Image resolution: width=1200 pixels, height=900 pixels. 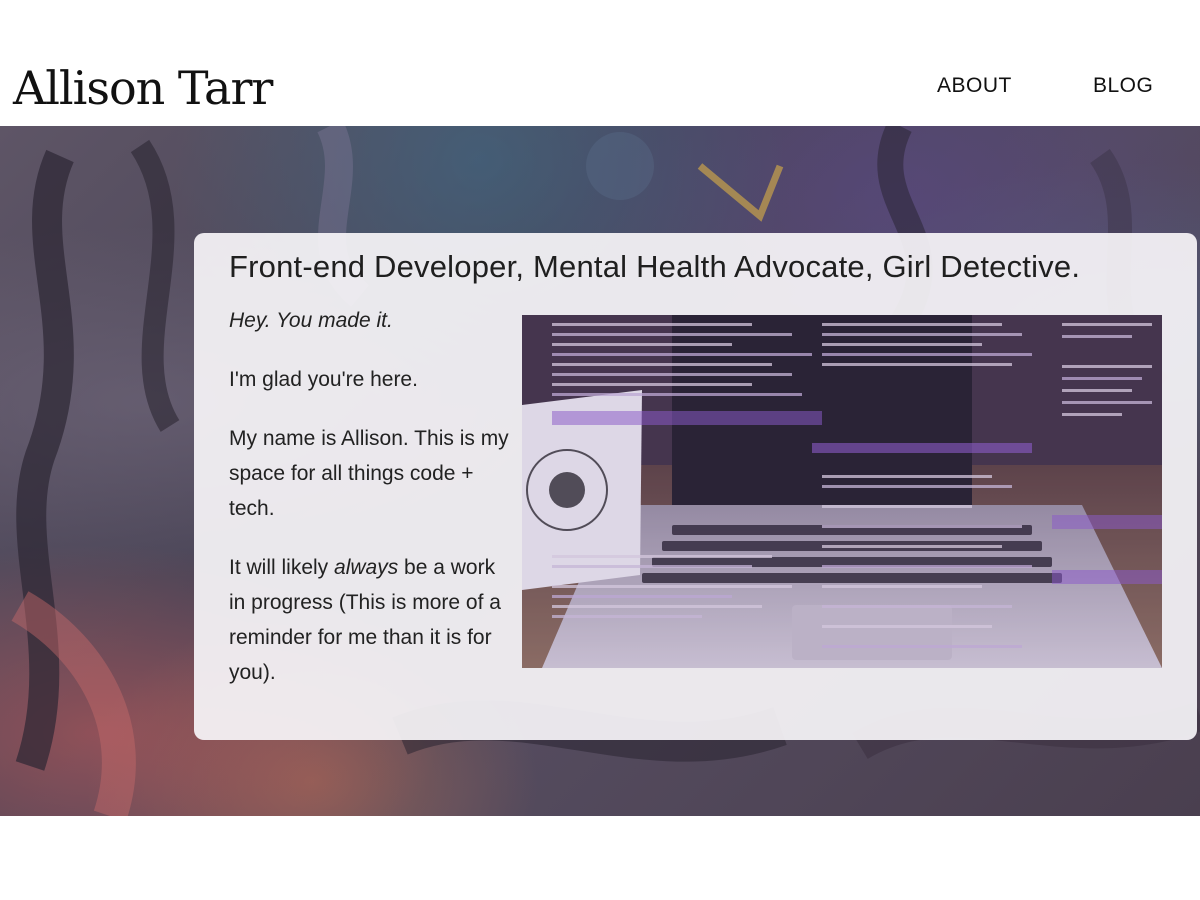 What do you see at coordinates (1123, 86) in the screenshot?
I see `nav-link-blog: BLOG` at bounding box center [1123, 86].